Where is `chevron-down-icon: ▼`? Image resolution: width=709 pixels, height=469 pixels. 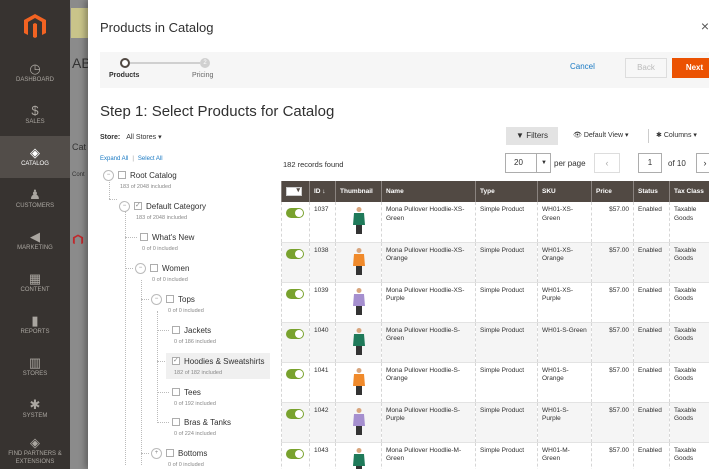
chevron-down-icon: ▼ is located at coordinates (543, 163).